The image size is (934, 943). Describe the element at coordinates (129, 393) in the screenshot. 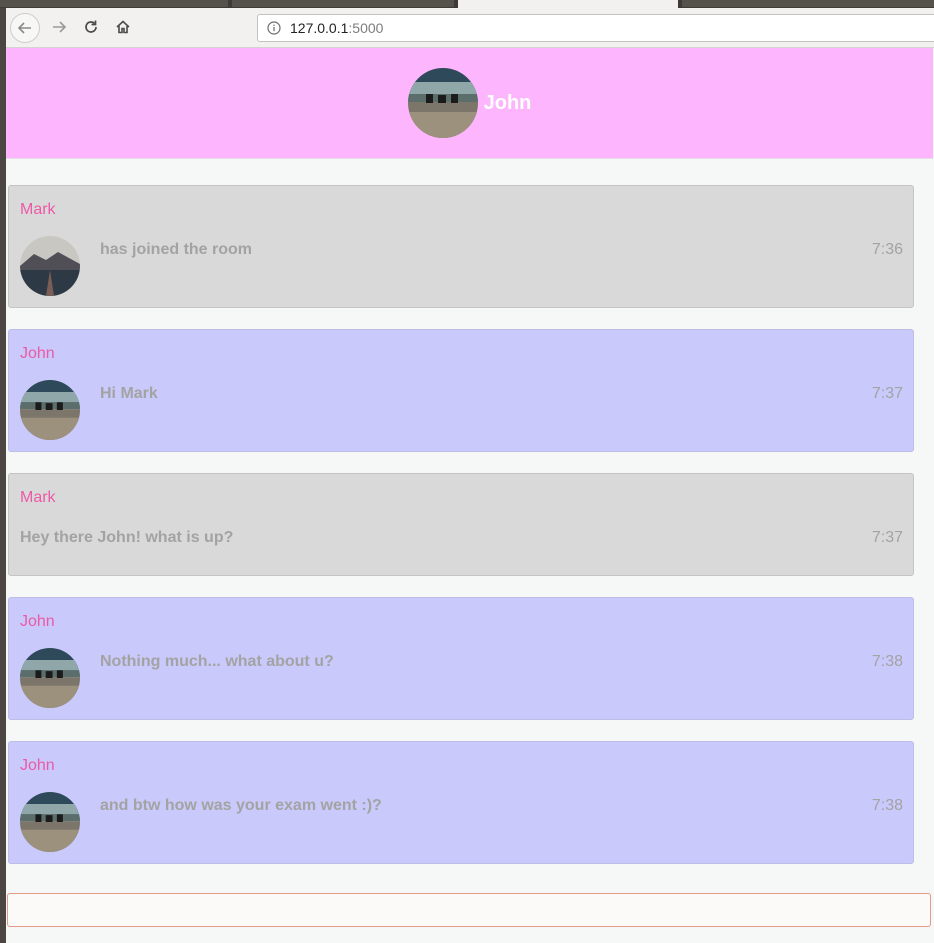

I see `message-text: Hi Mark` at that location.